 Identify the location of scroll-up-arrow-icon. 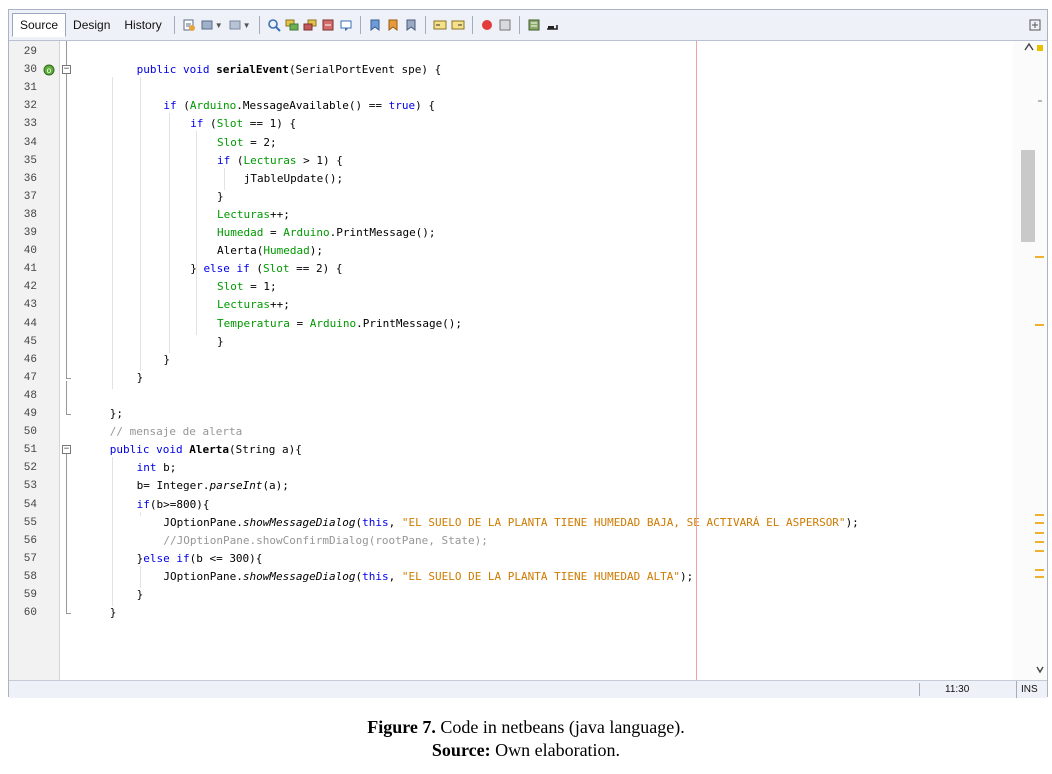
(1029, 46).